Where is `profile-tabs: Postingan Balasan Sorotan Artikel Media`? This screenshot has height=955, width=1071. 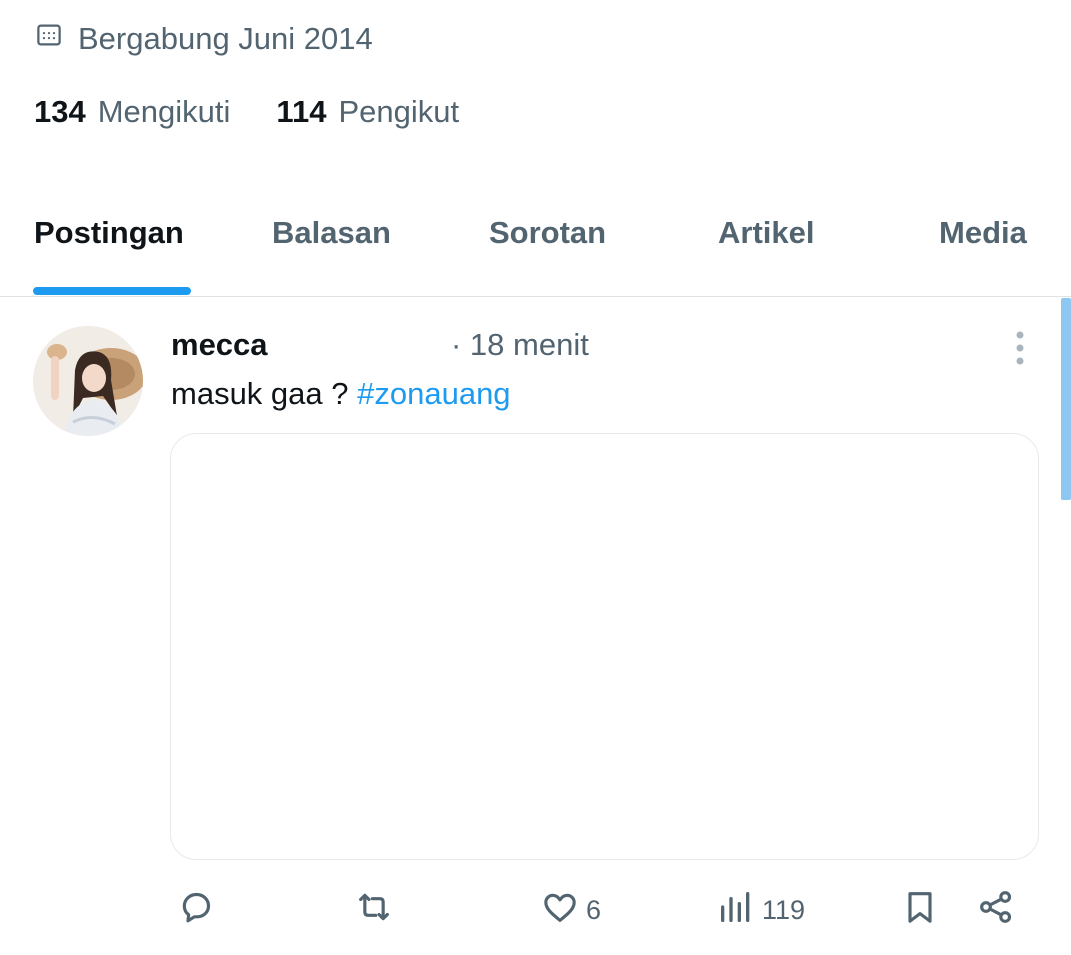
profile-tabs: Postingan Balasan Sorotan Artikel Media is located at coordinates (535, 246).